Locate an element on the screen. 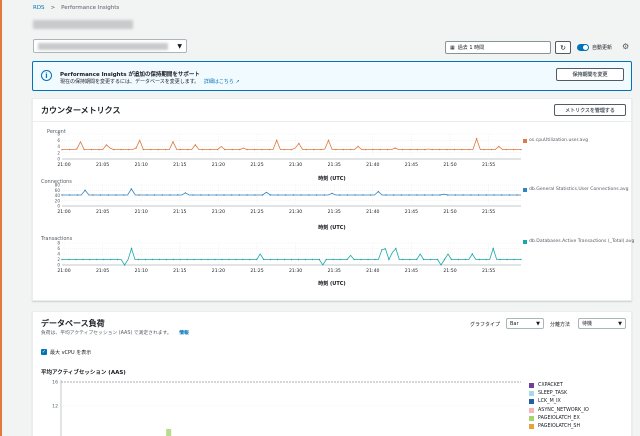 This screenshot has height=436, width=640. chart3-x-tick-label: 21:45 is located at coordinates (411, 271).